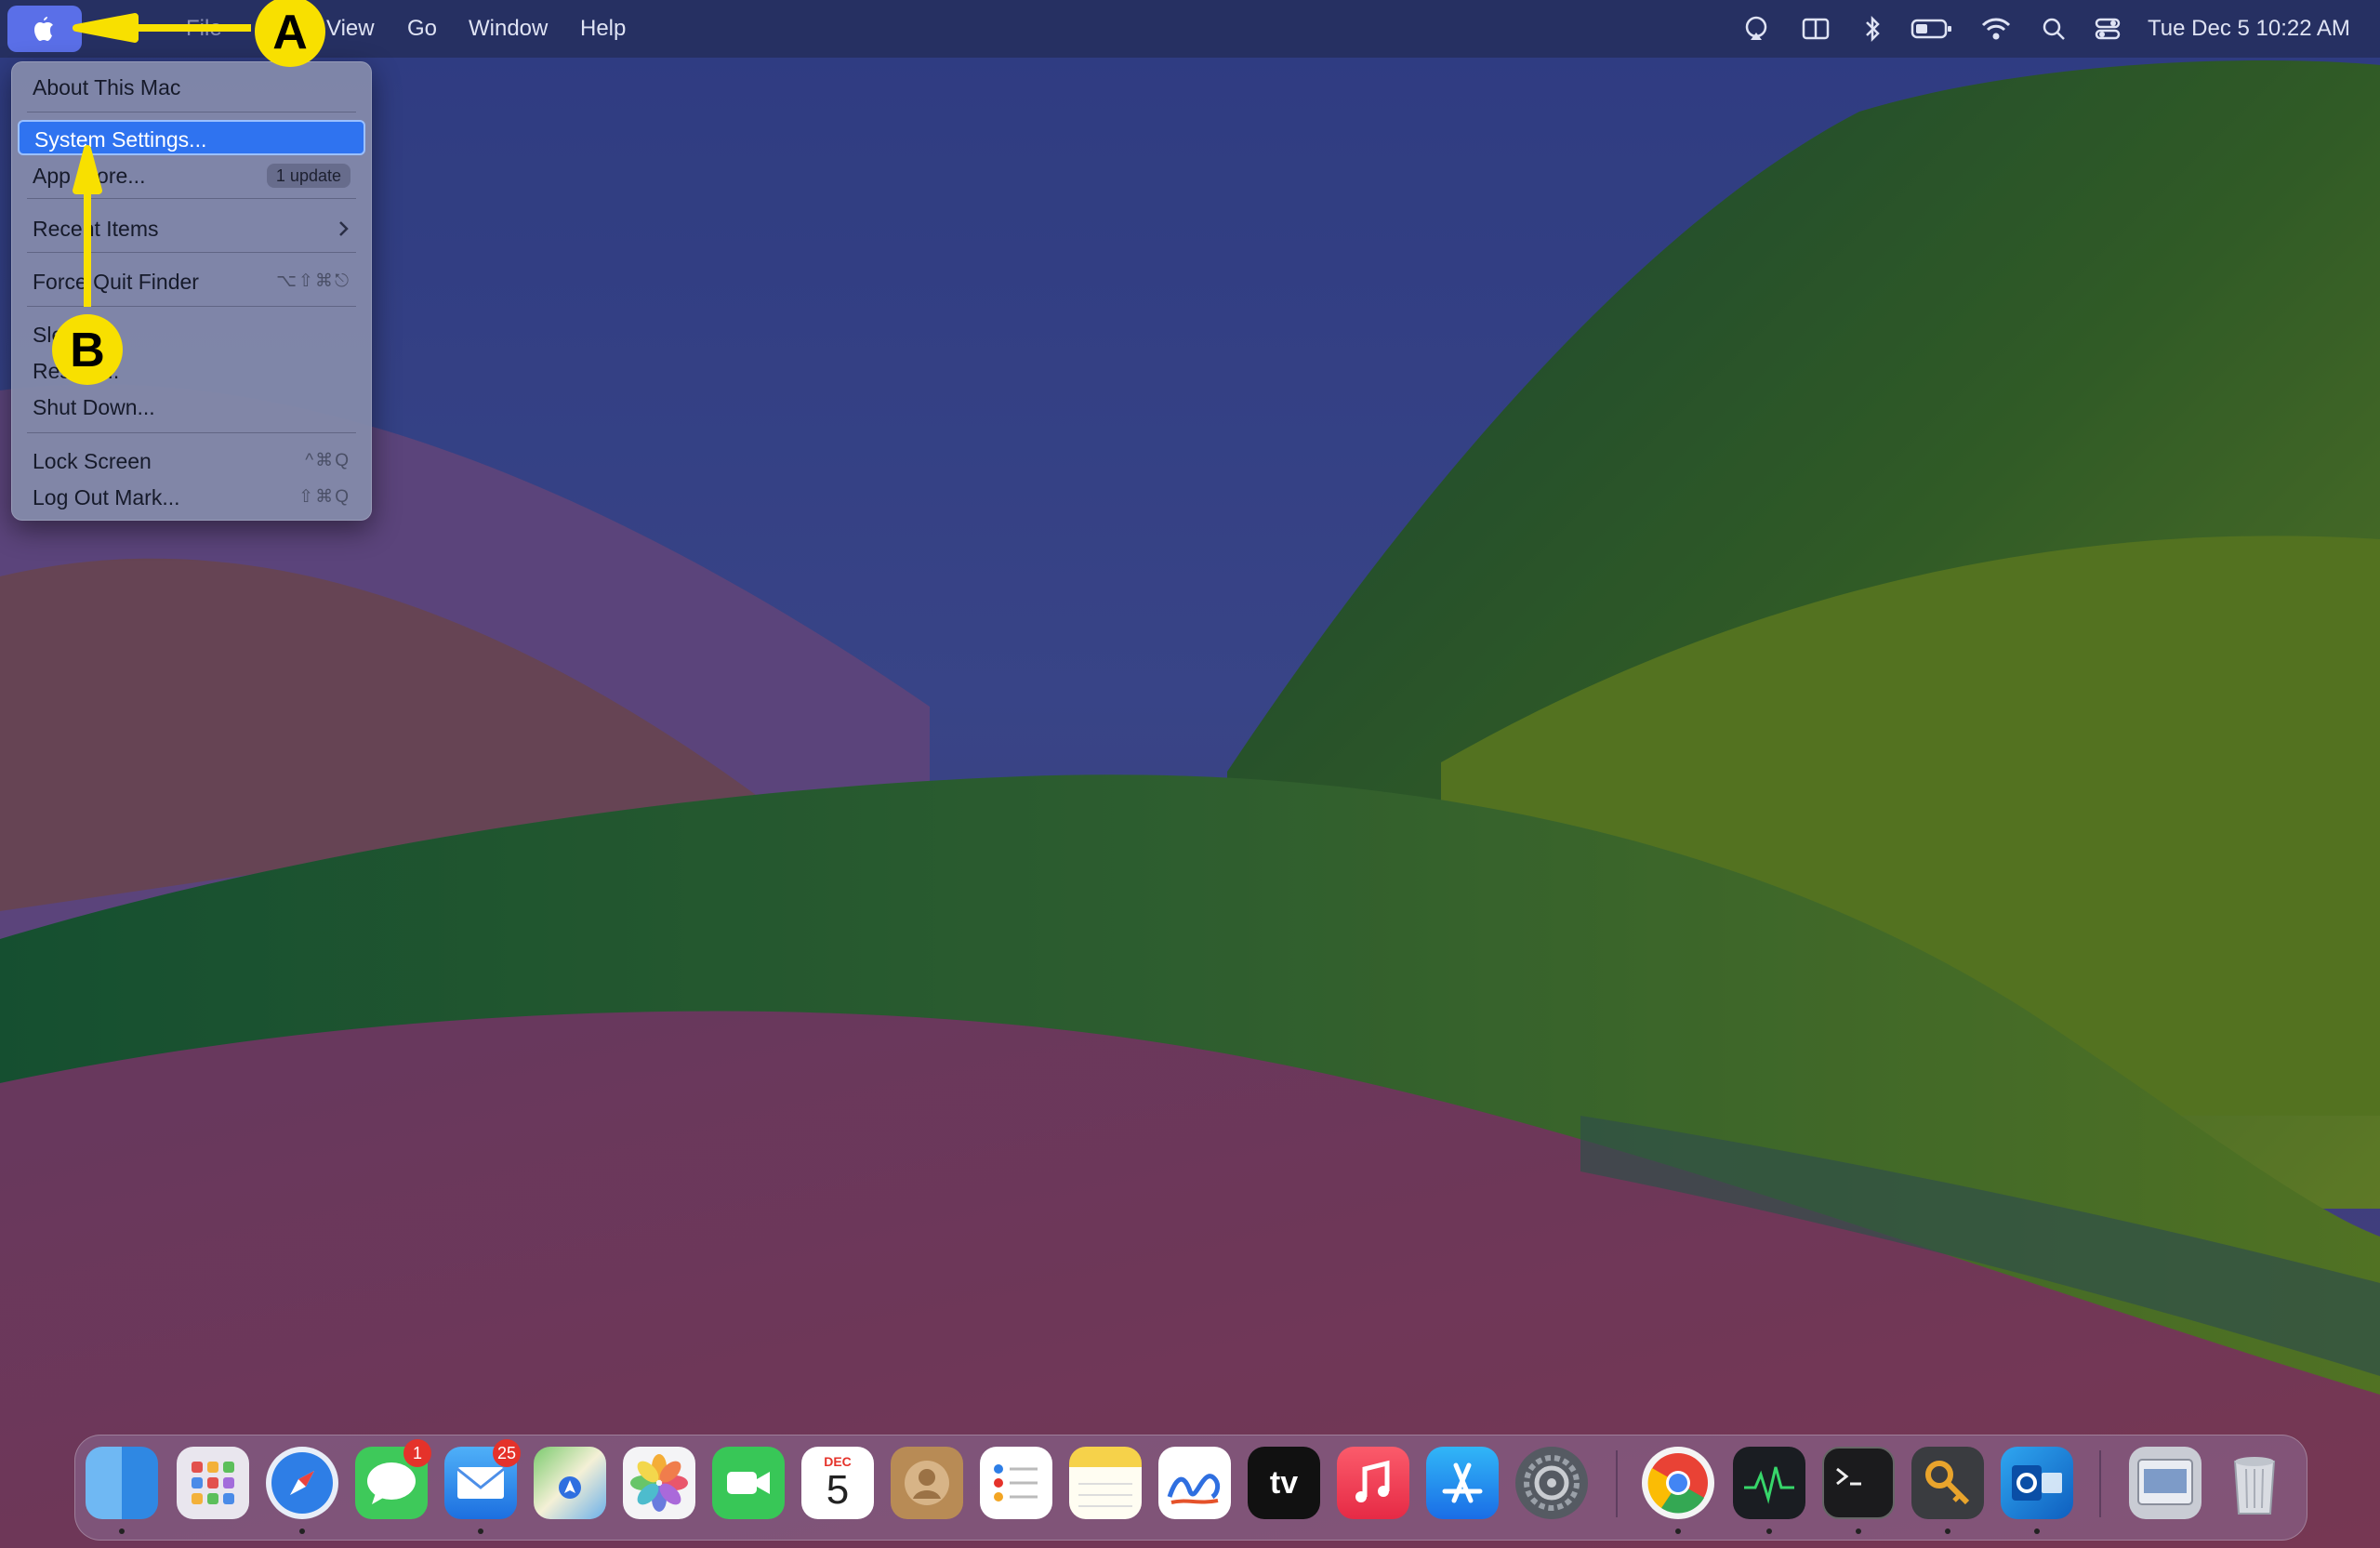 The width and height of the screenshot is (2380, 1548). Describe the element at coordinates (748, 1483) in the screenshot. I see `facetime-icon` at that location.